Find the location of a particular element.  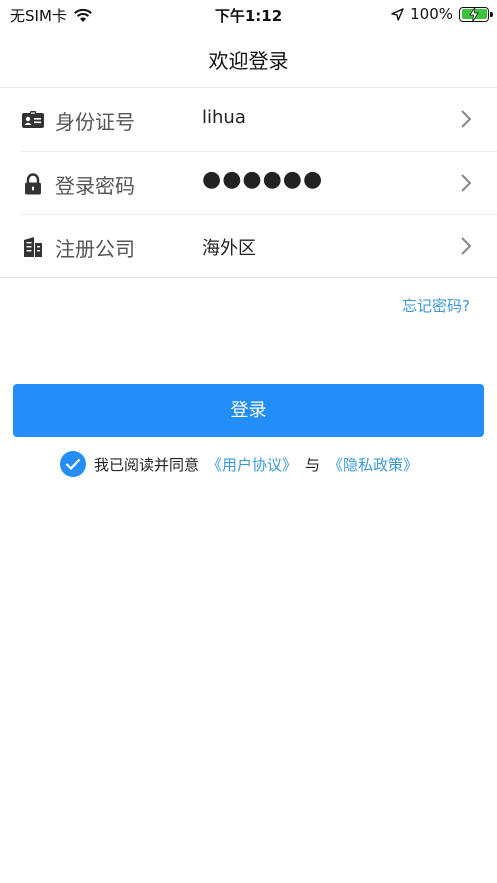

password-row: 登录密码 ●●●●●● is located at coordinates (258, 182).